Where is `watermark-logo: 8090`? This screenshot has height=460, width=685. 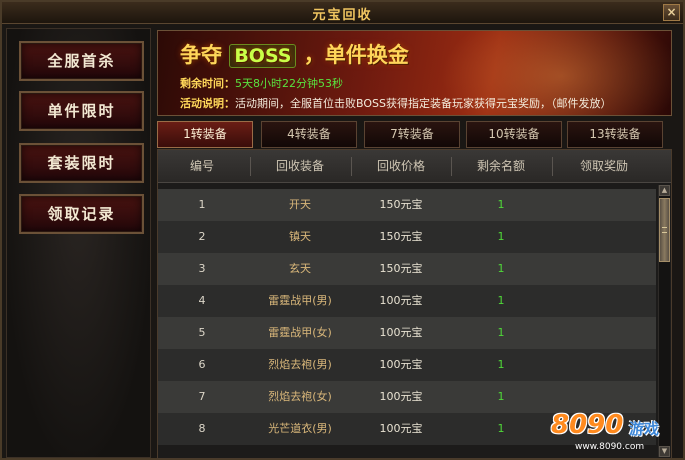
watermark-logo: 8090 is located at coordinates (587, 425).